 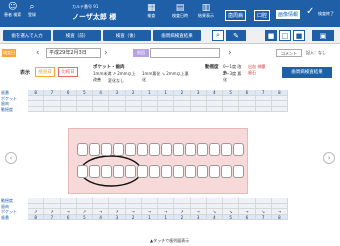 I want to click on pen-icon: ✎, so click(x=236, y=35).